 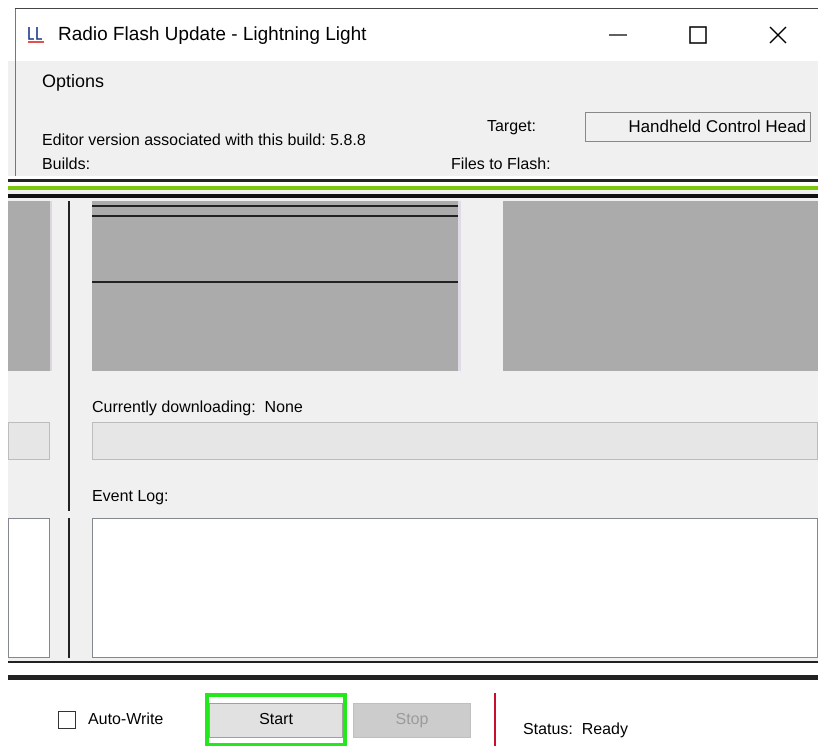 What do you see at coordinates (698, 35) in the screenshot?
I see `maximize-icon` at bounding box center [698, 35].